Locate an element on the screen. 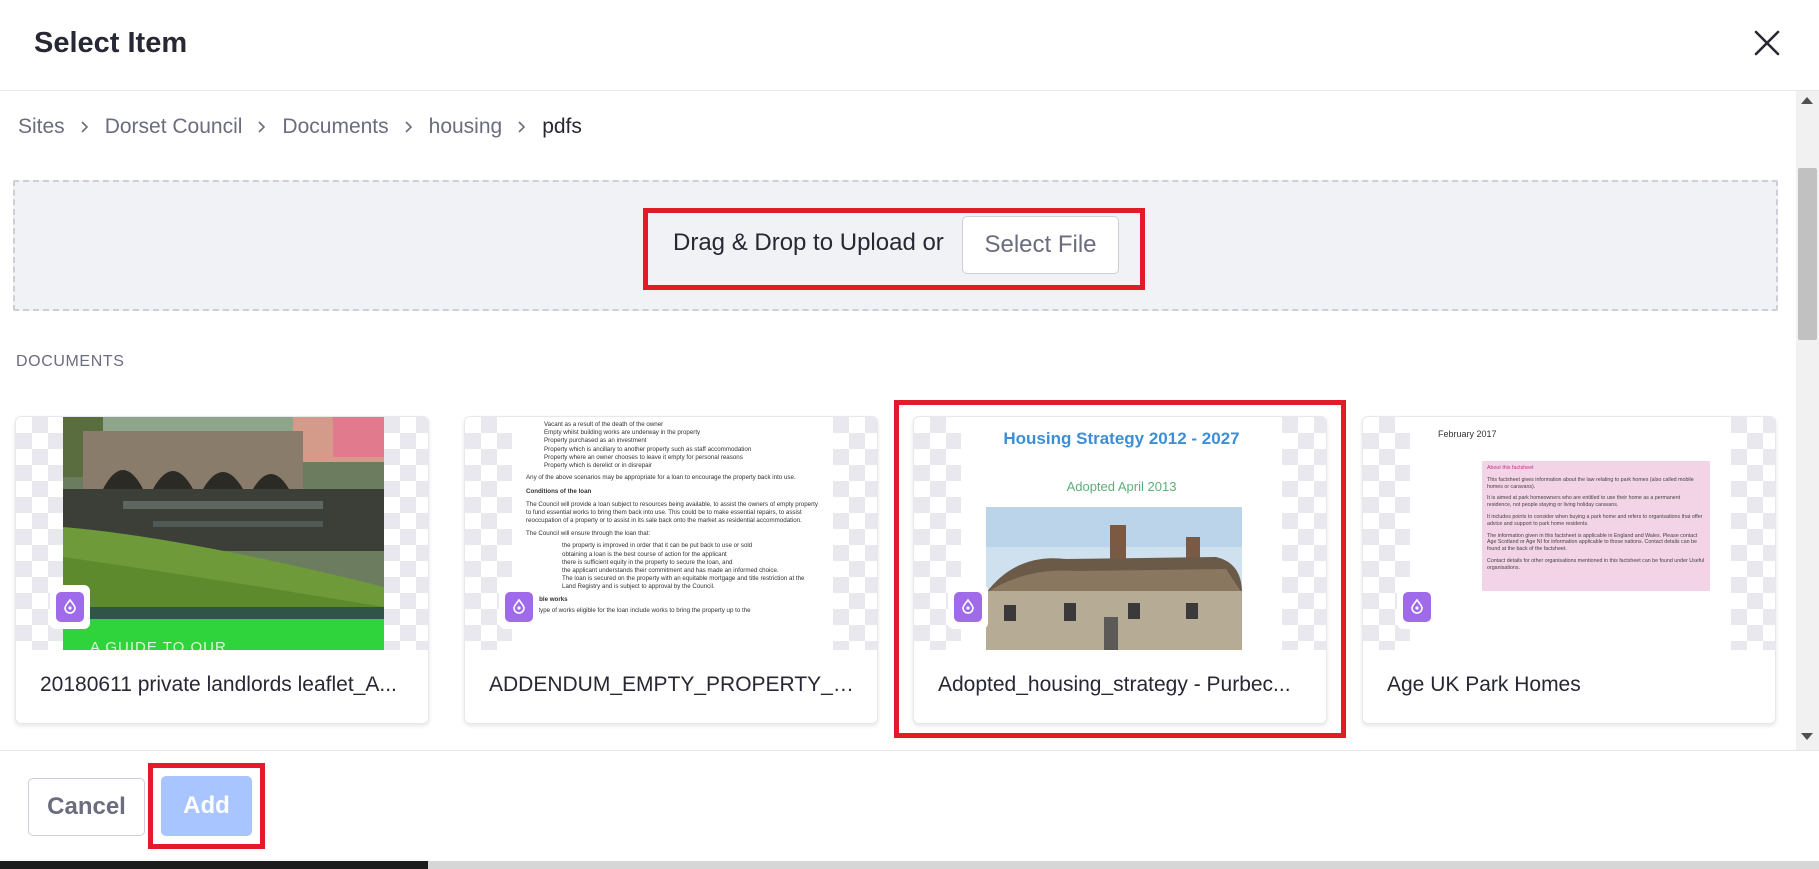 The height and width of the screenshot is (869, 1819). breadcrumb-item-dorset-council: Dorset Council is located at coordinates (174, 127).